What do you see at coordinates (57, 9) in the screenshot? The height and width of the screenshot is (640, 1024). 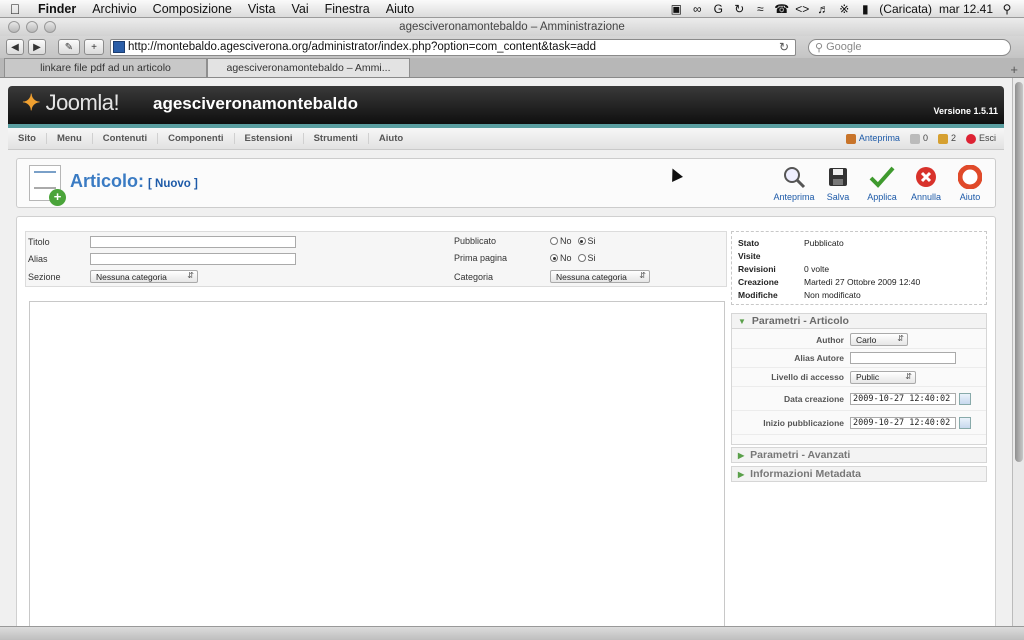 I see `menu-finder: Finder` at bounding box center [57, 9].